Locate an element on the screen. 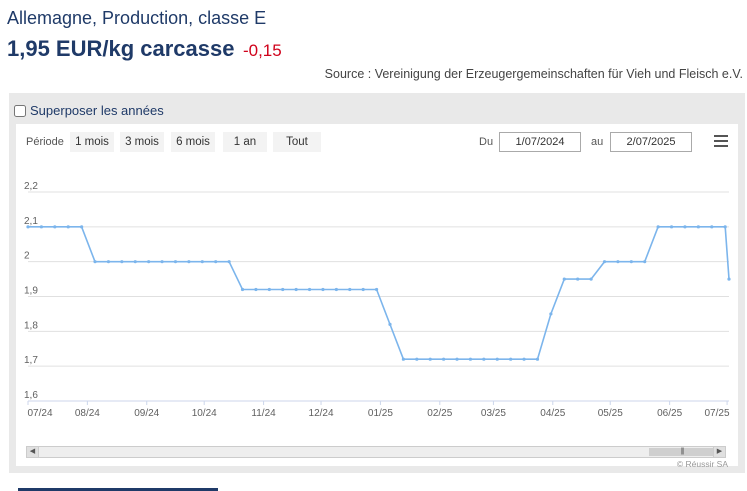 The height and width of the screenshot is (491, 747). x-tick-label: 08/24 is located at coordinates (87, 413).